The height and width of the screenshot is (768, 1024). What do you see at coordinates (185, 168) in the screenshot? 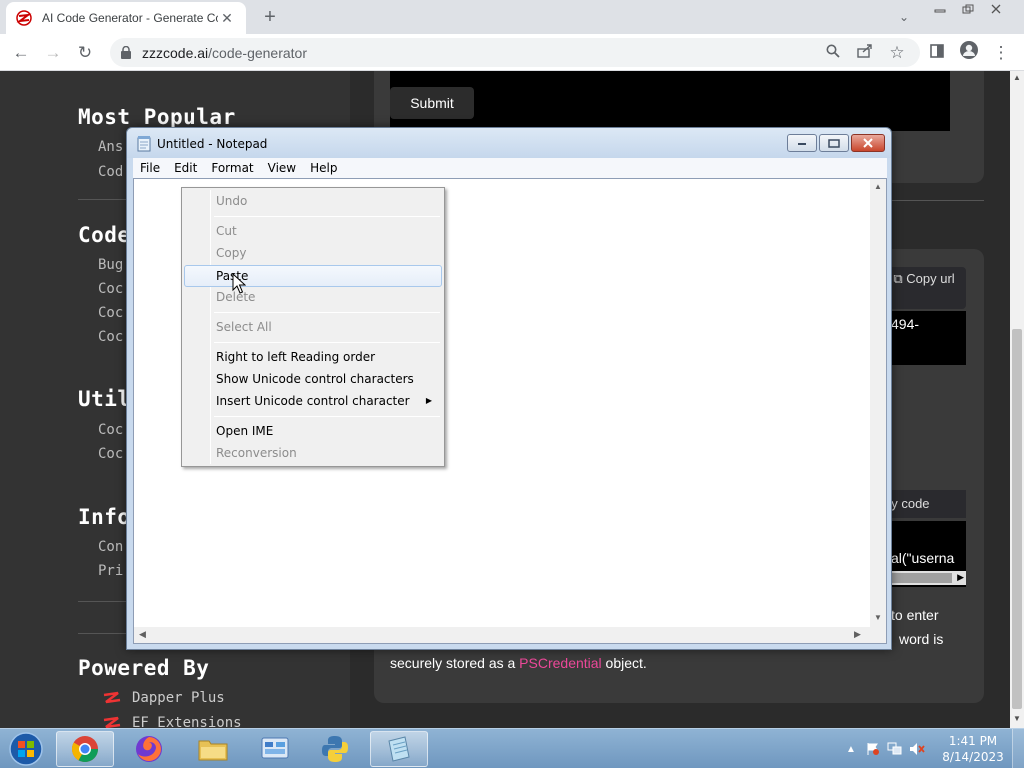
I see `menu-edit: Edit` at bounding box center [185, 168].